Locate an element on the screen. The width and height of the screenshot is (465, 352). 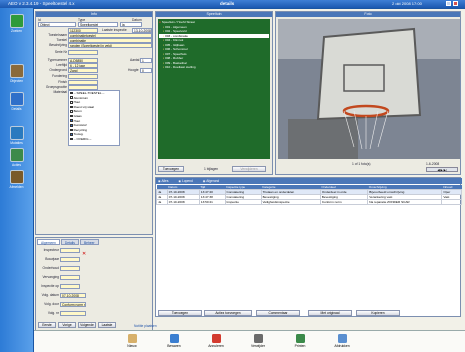
list-action-button: Actiez toevoegen is located at coordinates (228, 313).